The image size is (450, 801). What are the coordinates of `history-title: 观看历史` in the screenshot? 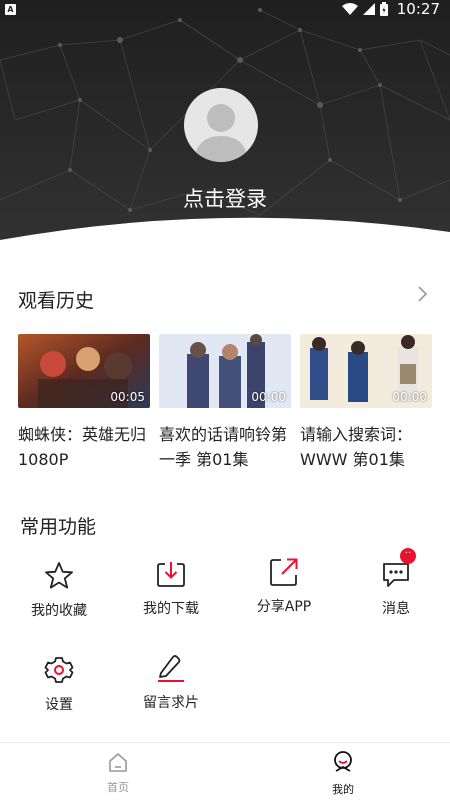 It's located at (56, 301).